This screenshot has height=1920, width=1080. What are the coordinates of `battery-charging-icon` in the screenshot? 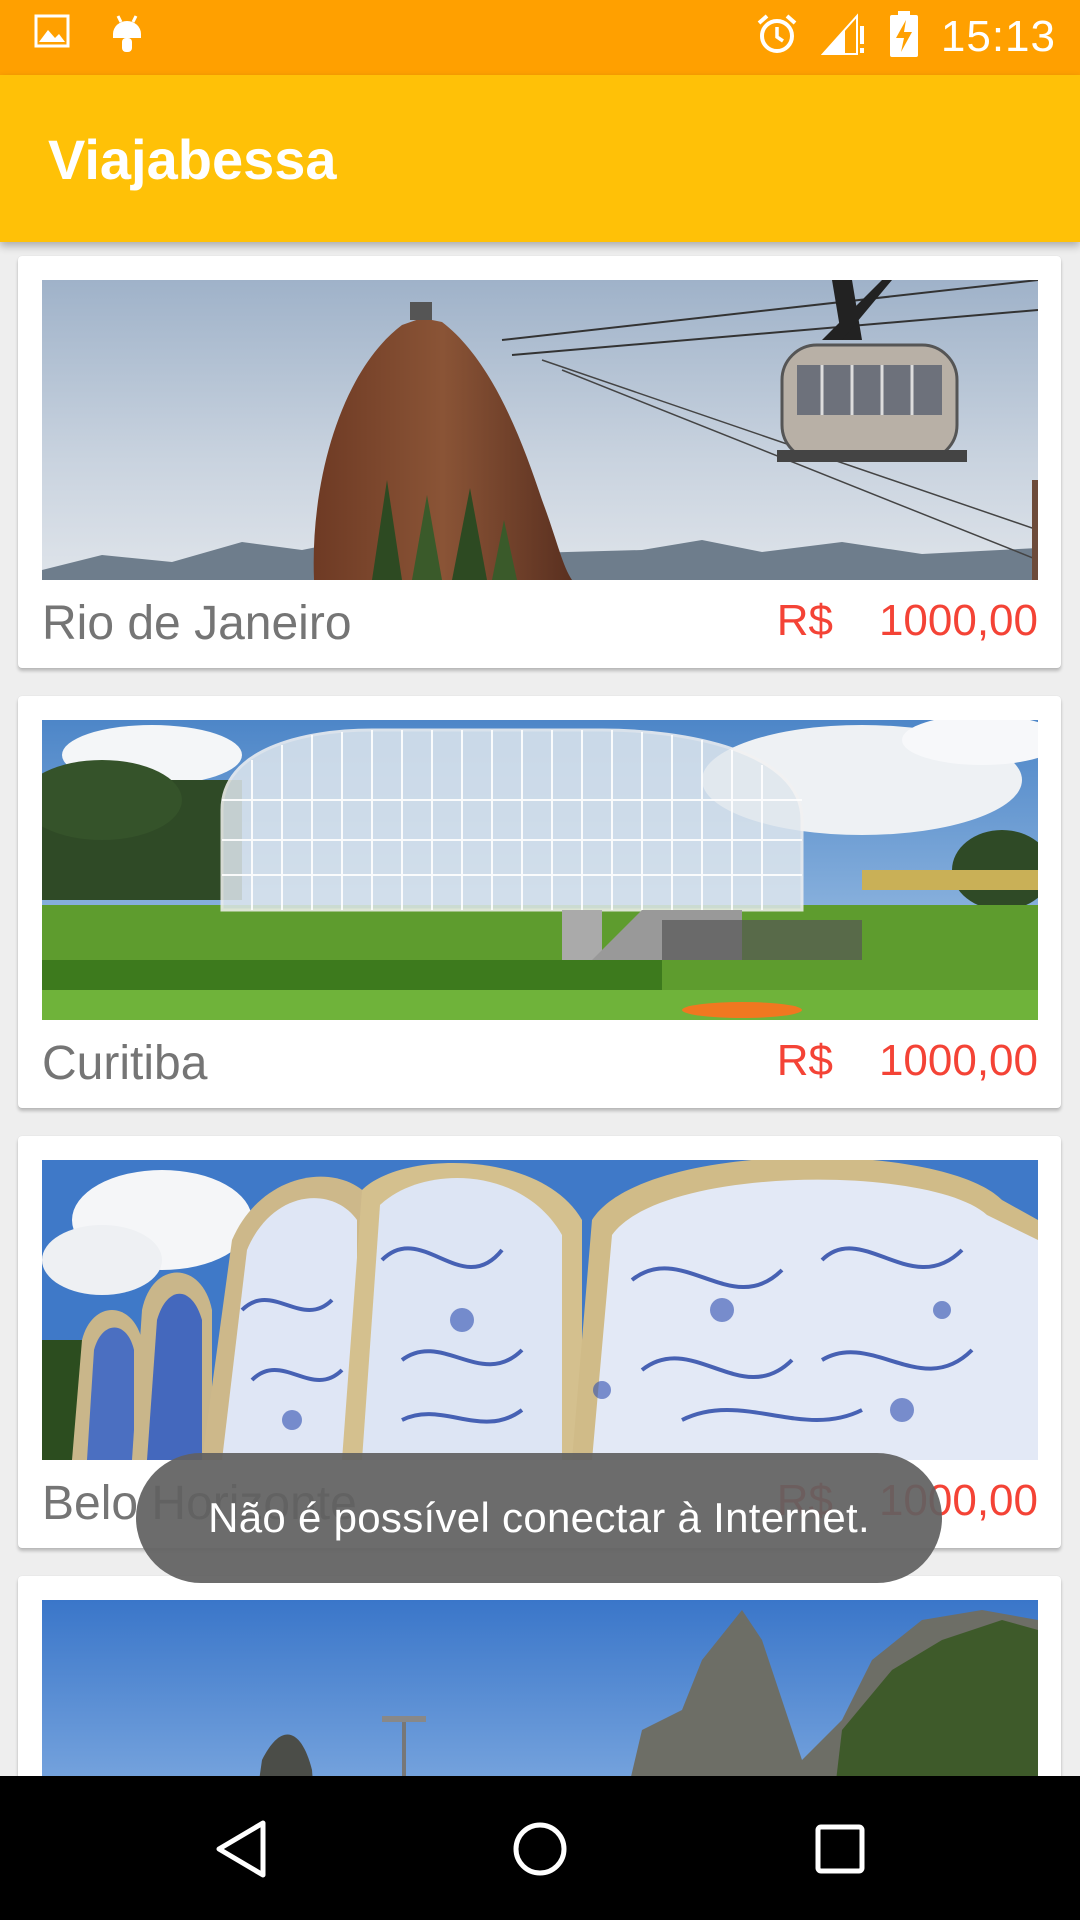 It's located at (904, 36).